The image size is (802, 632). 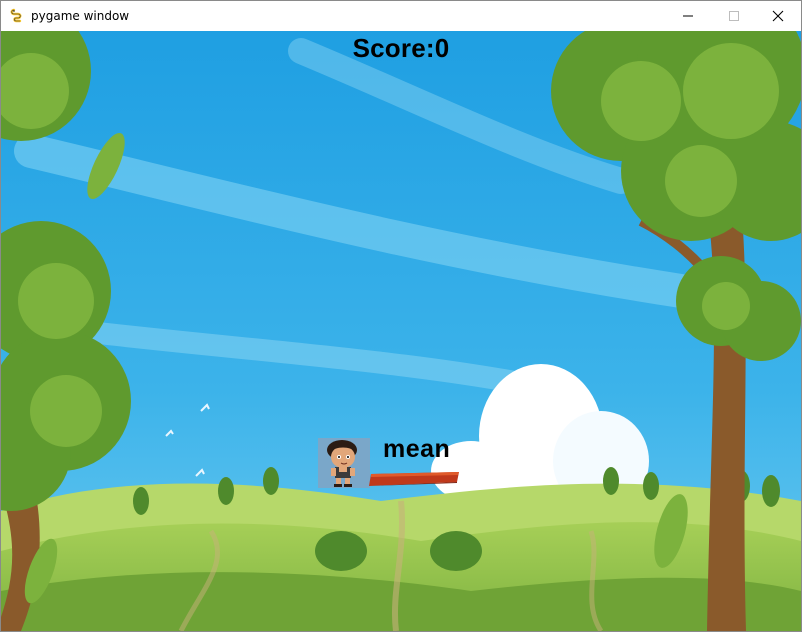 I want to click on close-icon, so click(x=778, y=16).